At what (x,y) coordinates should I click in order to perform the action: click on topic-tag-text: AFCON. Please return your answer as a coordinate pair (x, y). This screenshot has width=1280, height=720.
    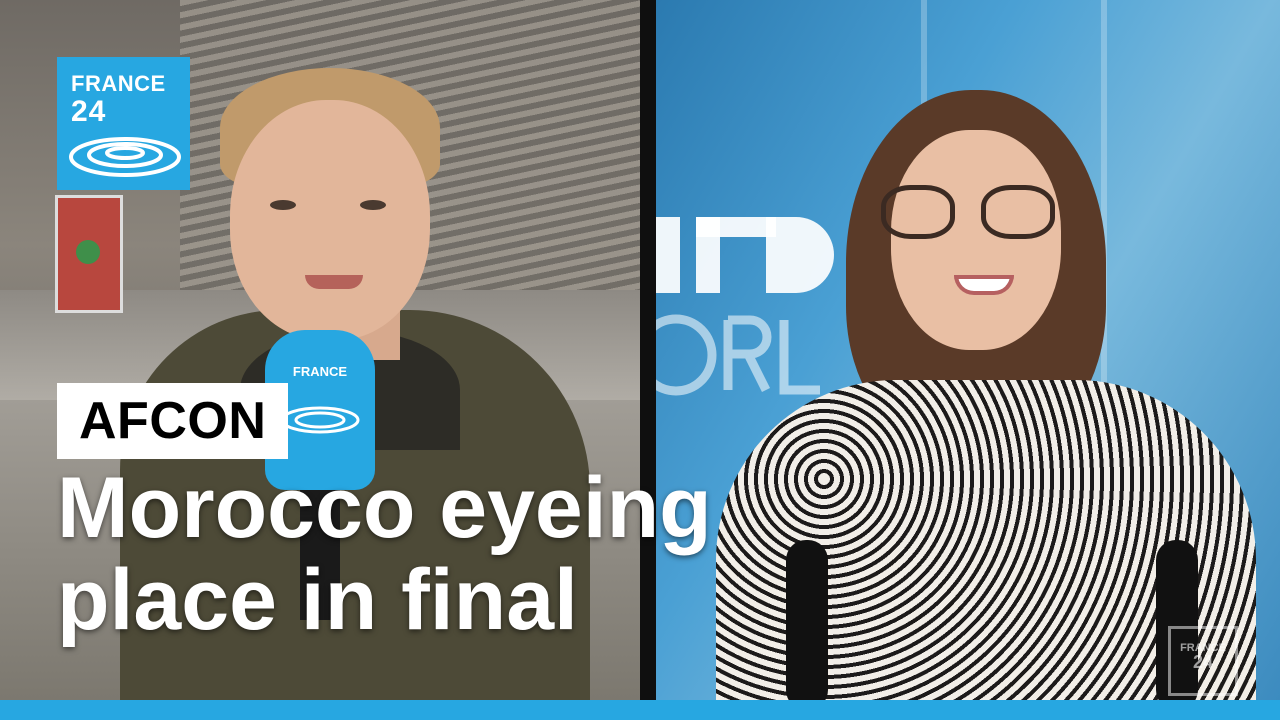
    Looking at the image, I should click on (173, 421).